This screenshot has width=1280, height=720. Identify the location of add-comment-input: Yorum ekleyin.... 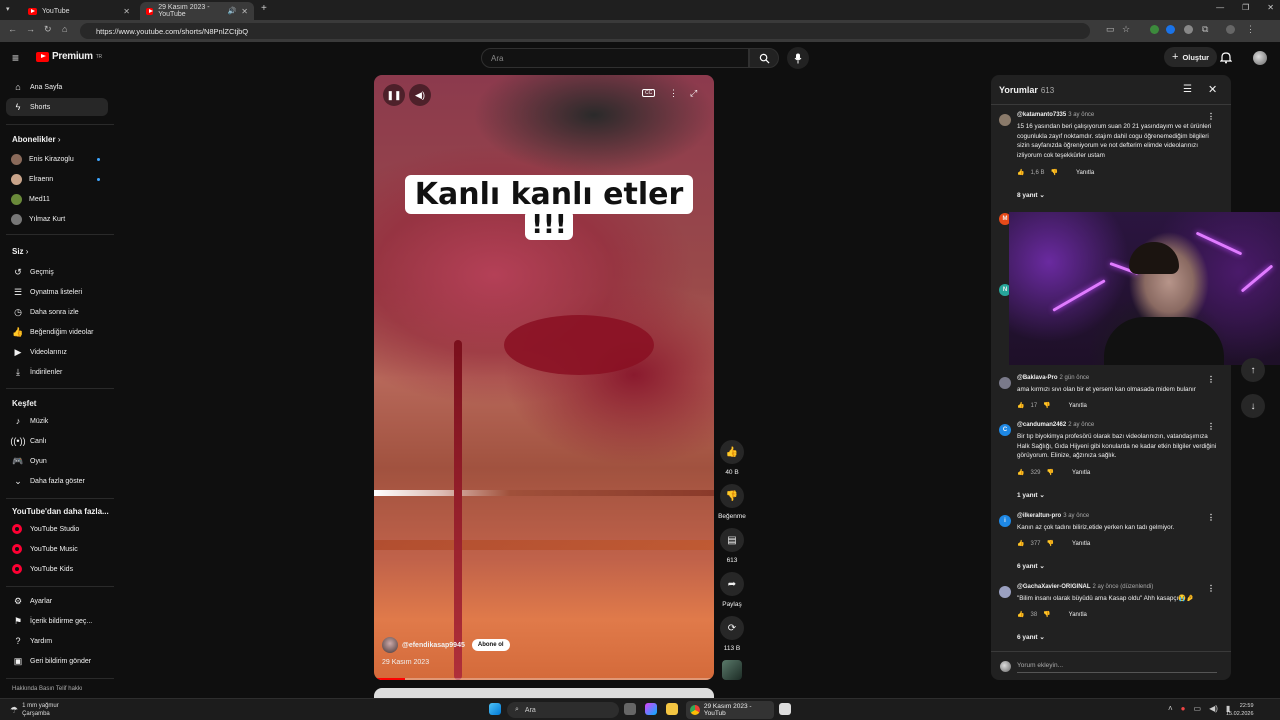
(1040, 665).